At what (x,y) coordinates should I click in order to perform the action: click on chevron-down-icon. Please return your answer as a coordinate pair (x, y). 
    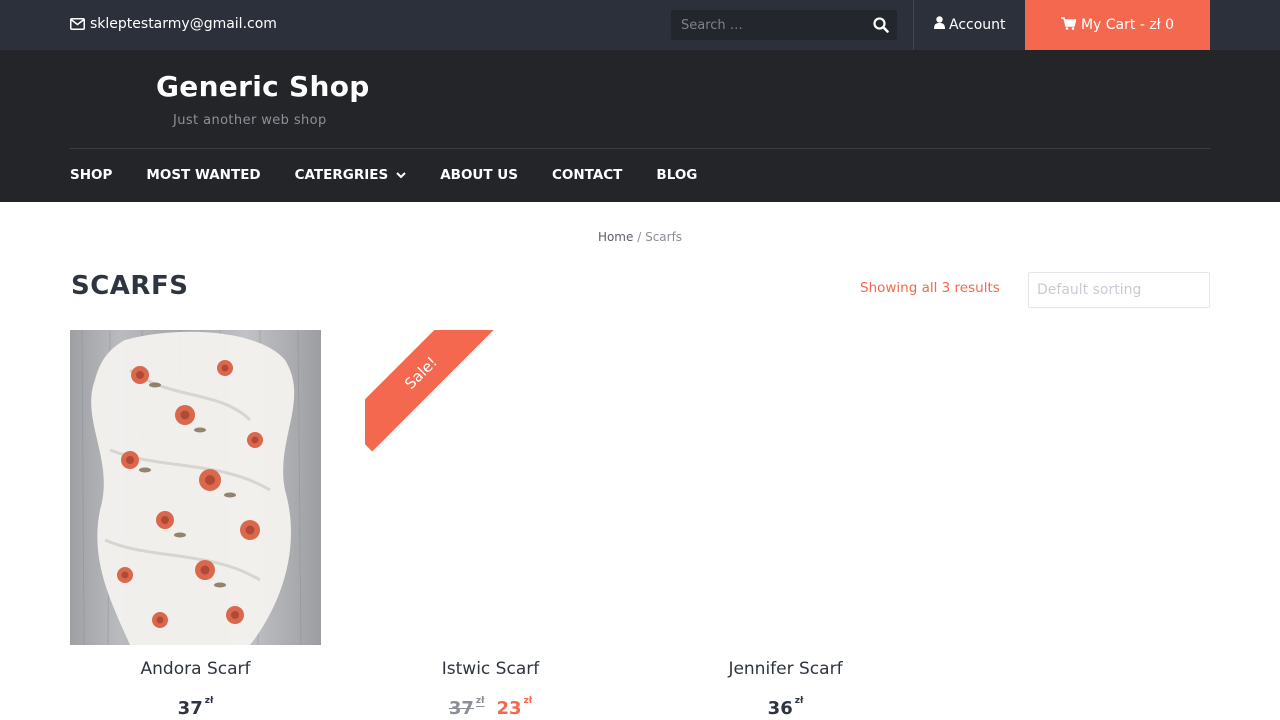
    Looking at the image, I should click on (401, 175).